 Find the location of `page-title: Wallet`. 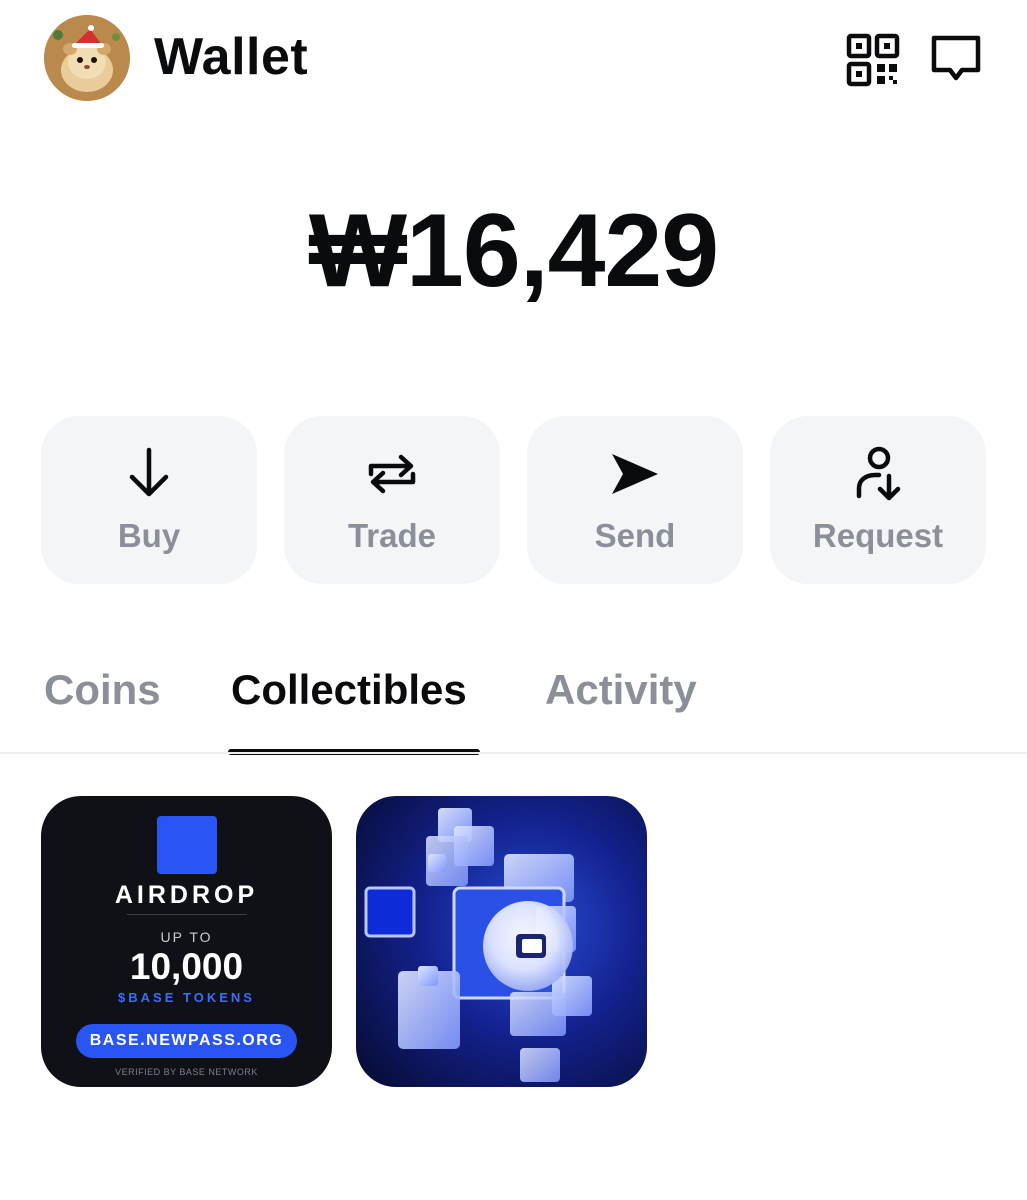

page-title: Wallet is located at coordinates (231, 57).